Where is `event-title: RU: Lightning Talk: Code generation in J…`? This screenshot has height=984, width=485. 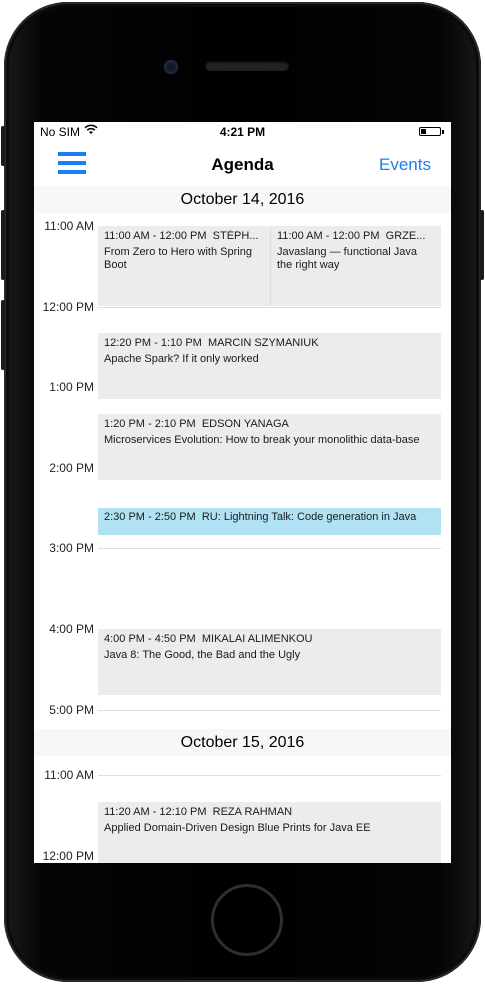 event-title: RU: Lightning Talk: Code generation in J… is located at coordinates (309, 517).